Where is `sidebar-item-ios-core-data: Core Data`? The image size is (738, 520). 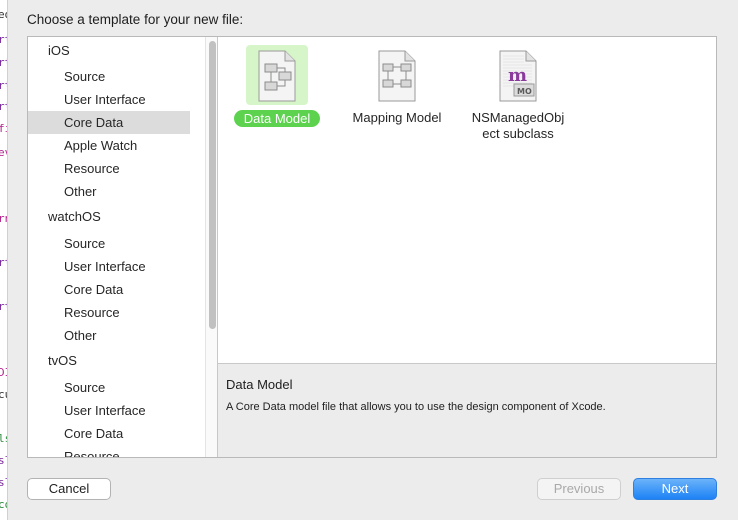
sidebar-item-ios-core-data: Core Data is located at coordinates (109, 122).